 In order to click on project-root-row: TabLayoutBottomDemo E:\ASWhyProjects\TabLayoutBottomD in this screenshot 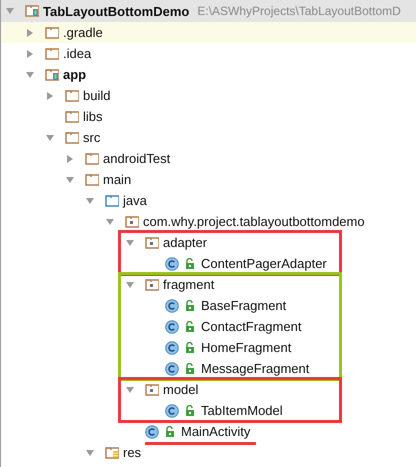, I will do `click(208, 11)`.